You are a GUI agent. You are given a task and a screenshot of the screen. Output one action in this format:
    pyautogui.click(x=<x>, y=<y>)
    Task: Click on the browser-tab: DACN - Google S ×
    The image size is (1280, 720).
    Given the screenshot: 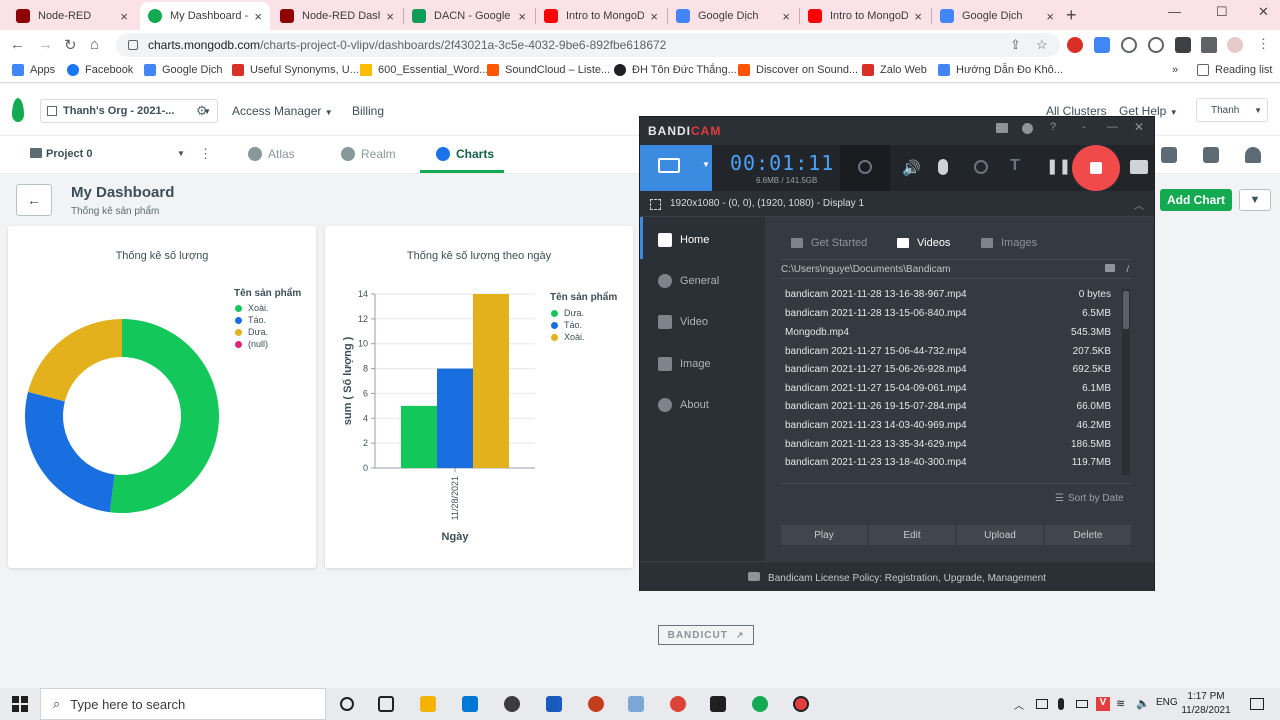 What is the action you would take?
    pyautogui.click(x=469, y=16)
    